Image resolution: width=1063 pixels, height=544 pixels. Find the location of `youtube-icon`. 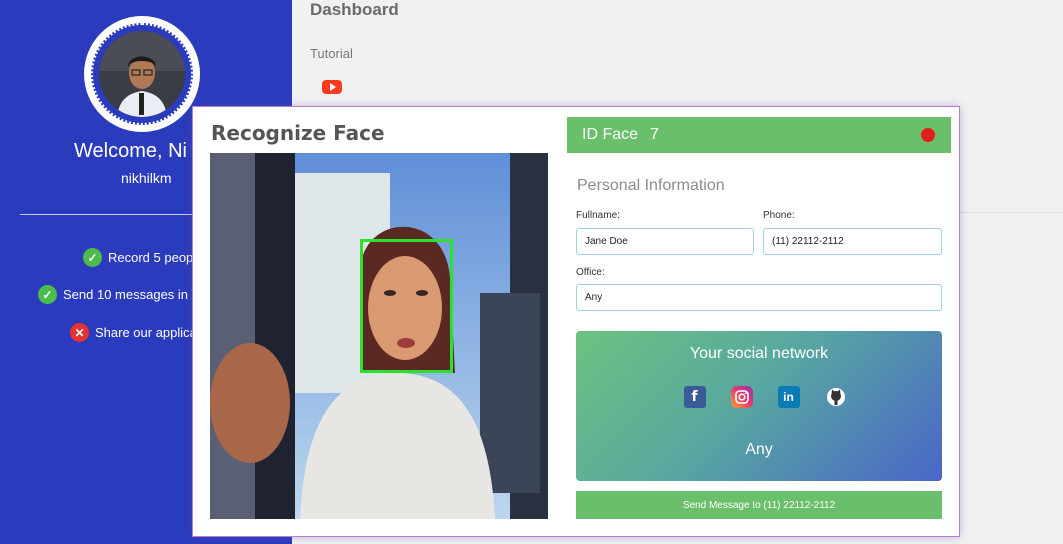

youtube-icon is located at coordinates (332, 87).